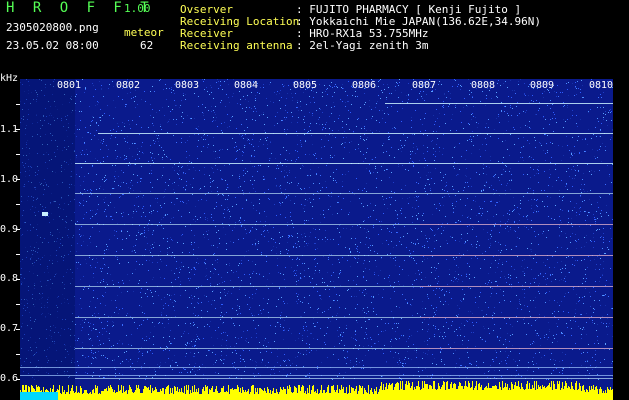 The width and height of the screenshot is (629, 400). I want to click on x-tick-label: 0806, so click(364, 85).